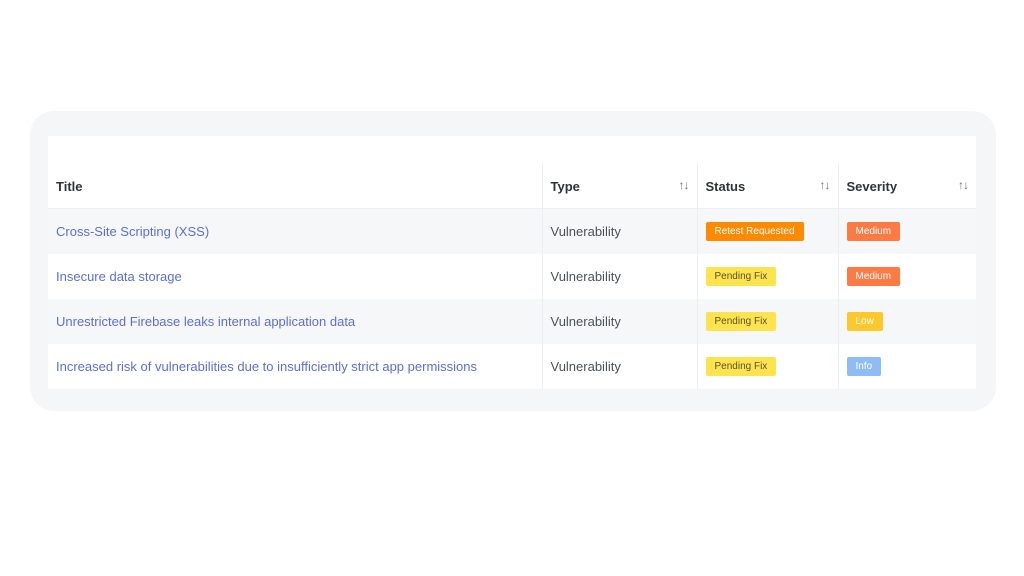 The image size is (1024, 576). Describe the element at coordinates (767, 186) in the screenshot. I see `column-header-status: Status ↑↓` at that location.